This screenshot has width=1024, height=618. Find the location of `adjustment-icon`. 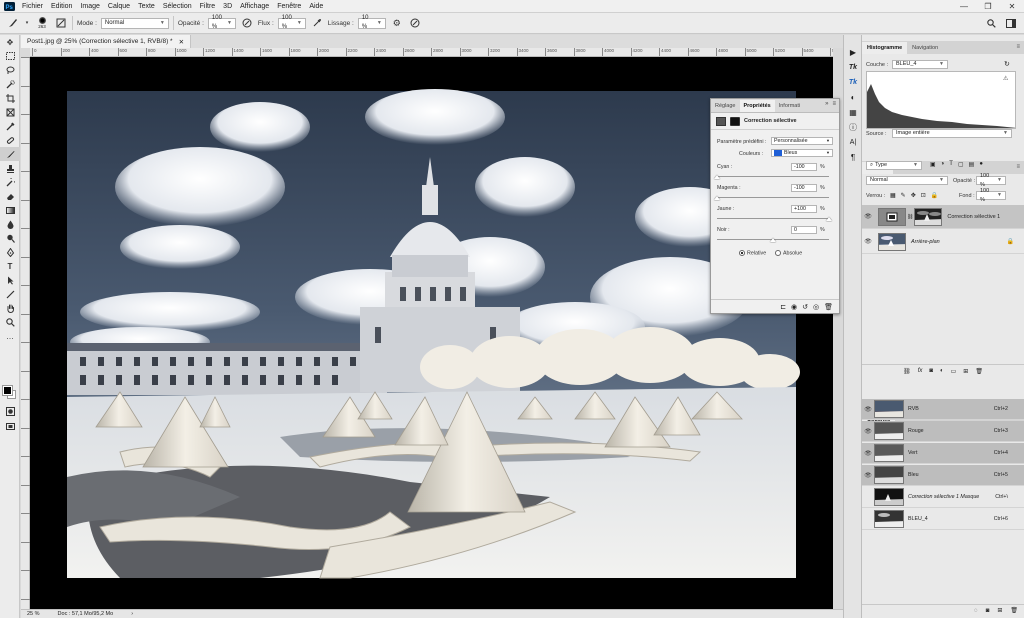

adjustment-icon is located at coordinates (721, 121).